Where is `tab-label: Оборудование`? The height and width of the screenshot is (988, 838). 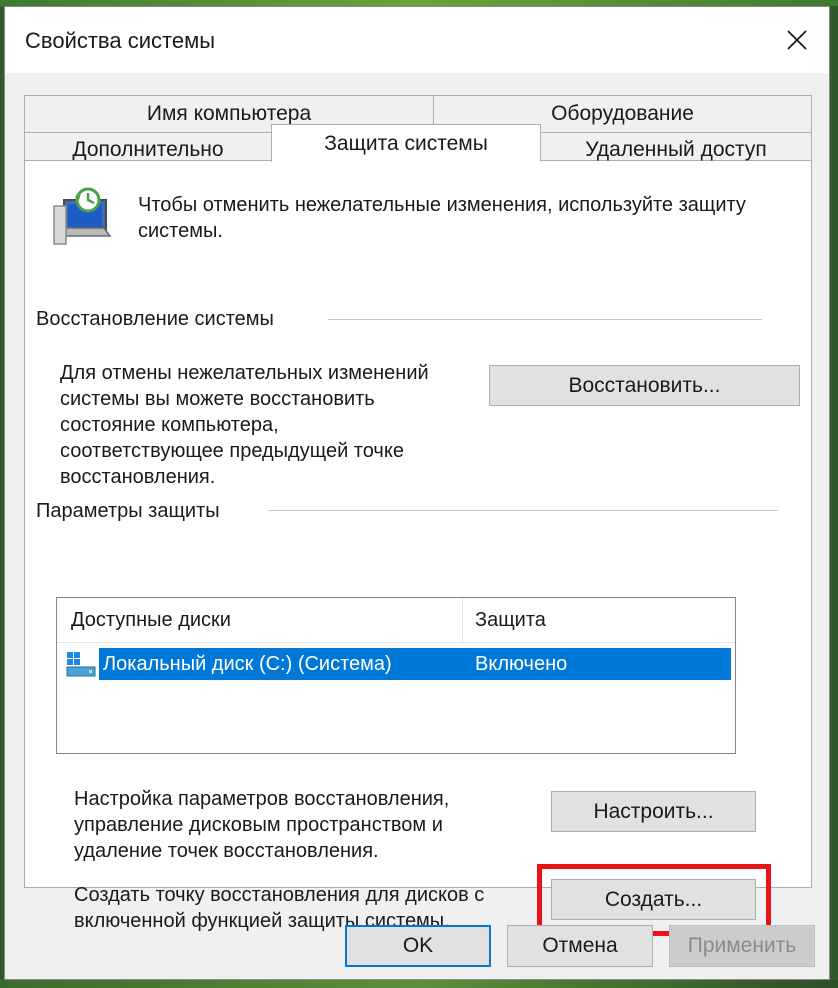 tab-label: Оборудование is located at coordinates (622, 113).